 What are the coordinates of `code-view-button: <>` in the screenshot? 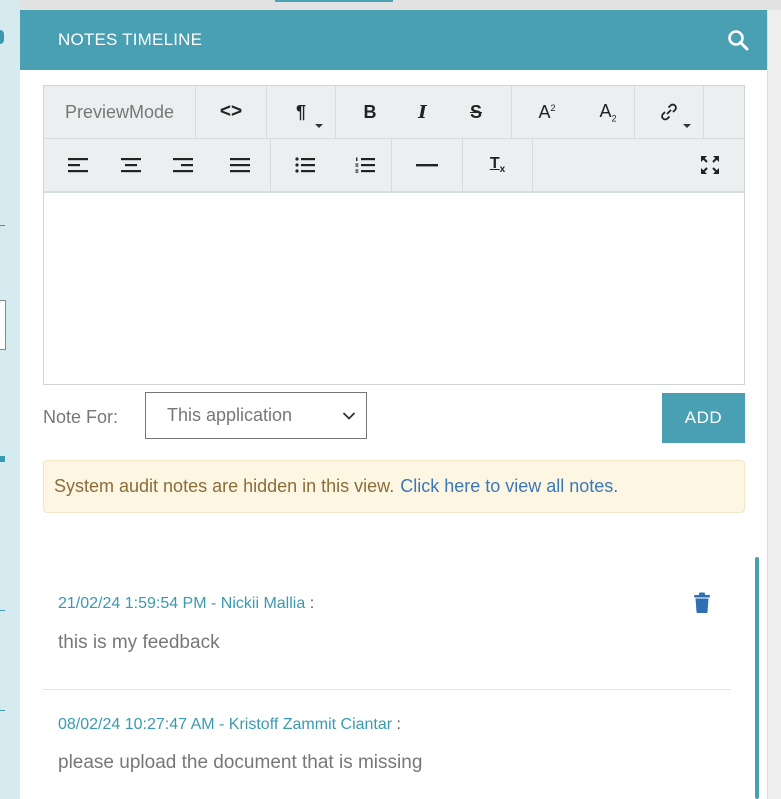 It's located at (231, 112).